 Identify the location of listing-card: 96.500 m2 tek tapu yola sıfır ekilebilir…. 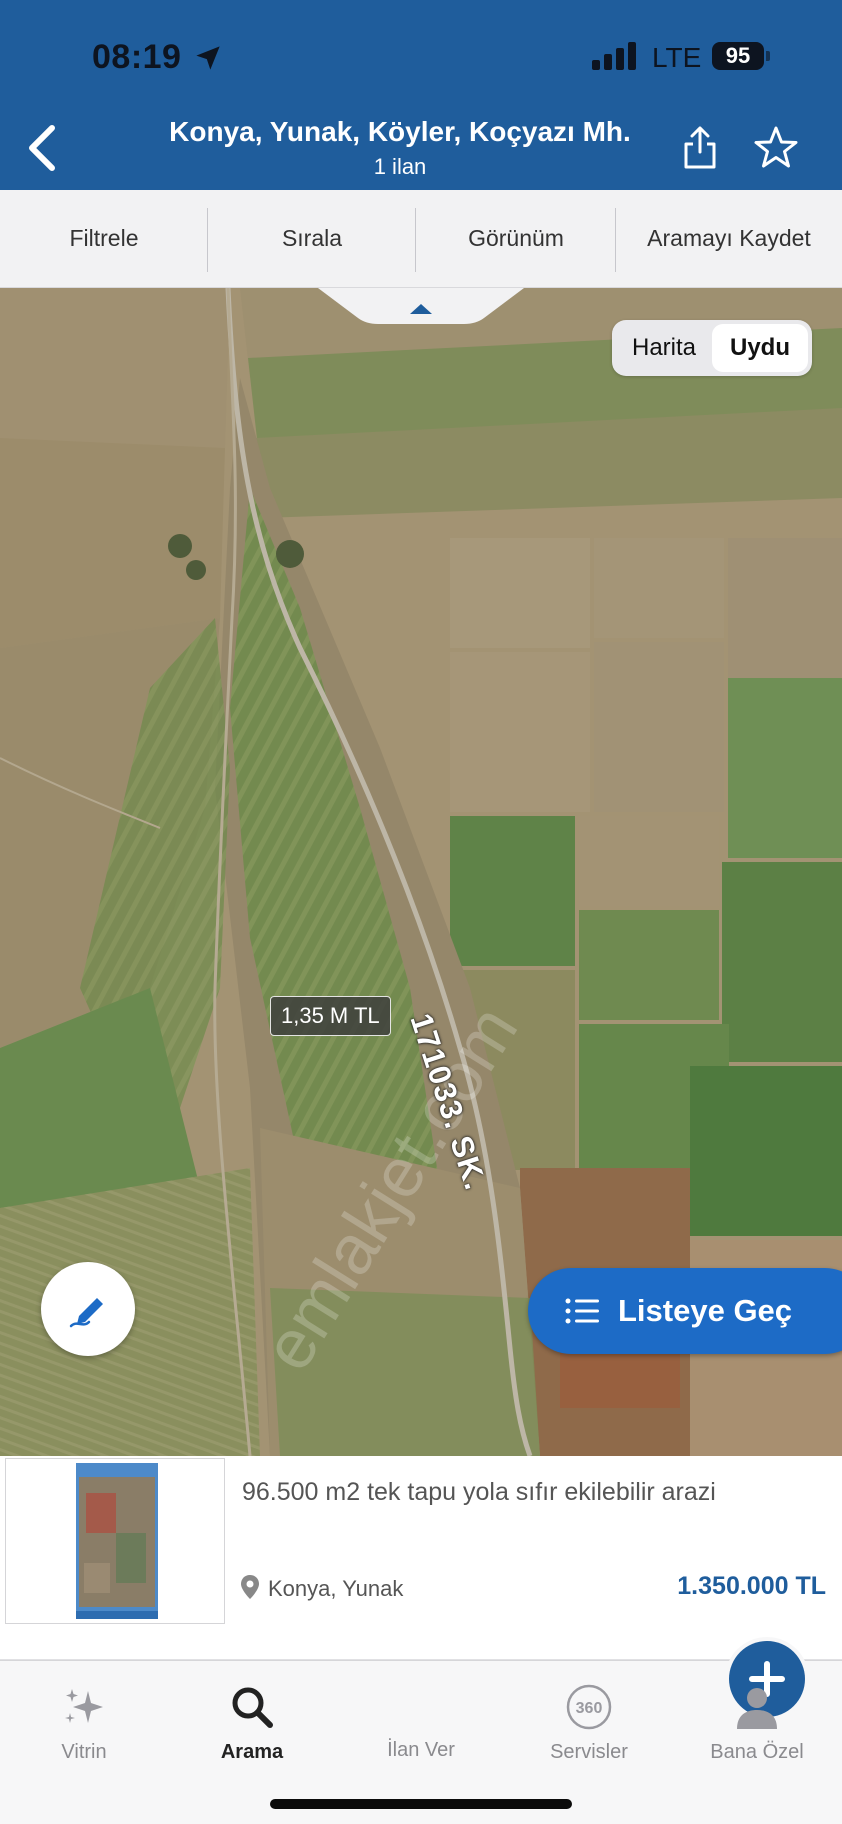
(421, 1558).